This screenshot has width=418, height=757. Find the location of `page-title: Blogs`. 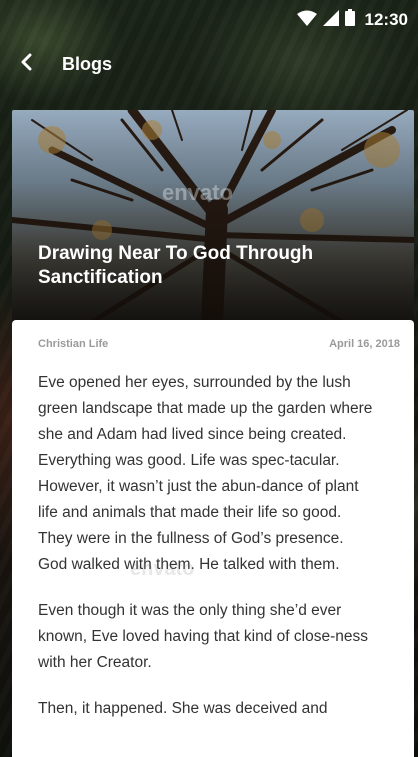

page-title: Blogs is located at coordinates (87, 63).